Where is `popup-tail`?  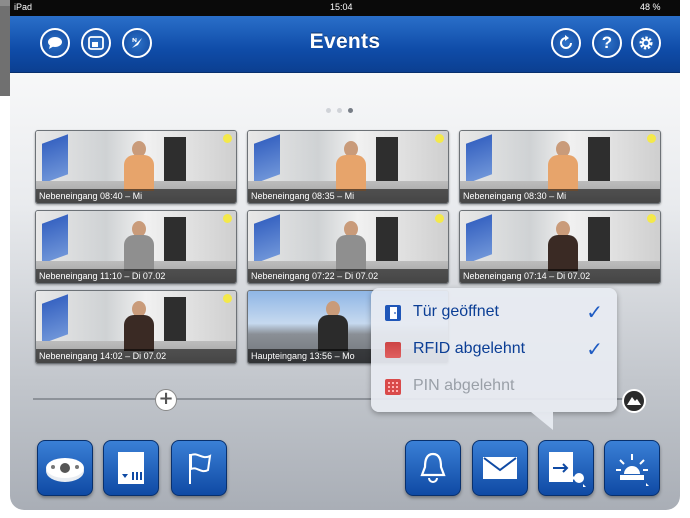
popup-tail is located at coordinates (542, 421).